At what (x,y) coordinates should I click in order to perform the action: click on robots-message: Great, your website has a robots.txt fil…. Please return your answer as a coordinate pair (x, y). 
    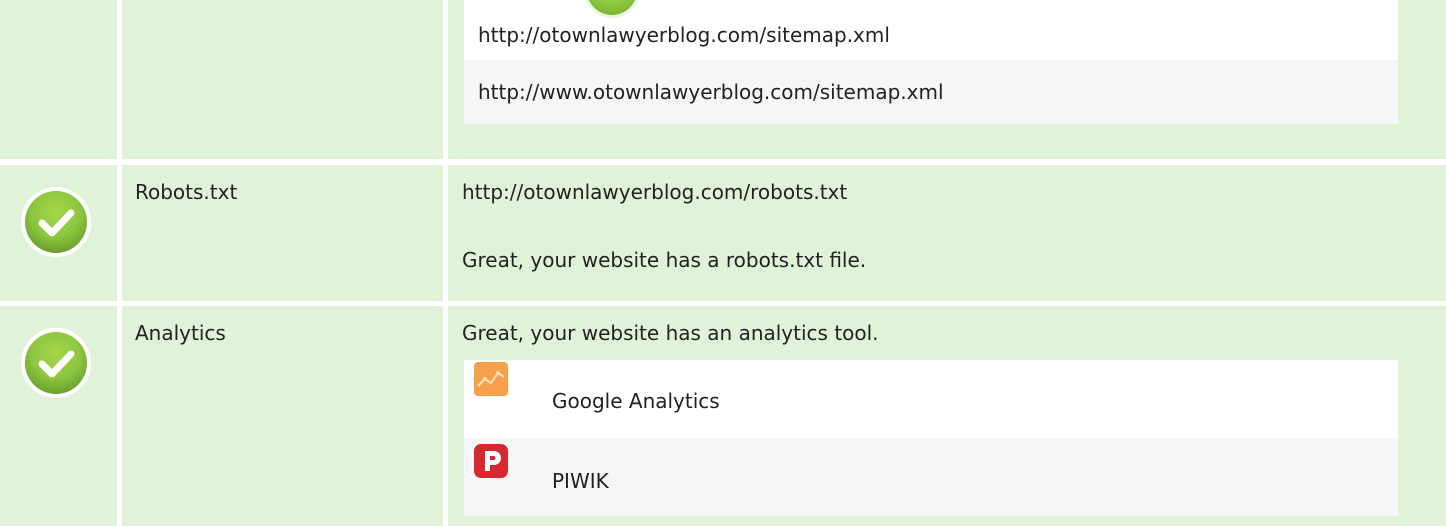
    Looking at the image, I should click on (664, 260).